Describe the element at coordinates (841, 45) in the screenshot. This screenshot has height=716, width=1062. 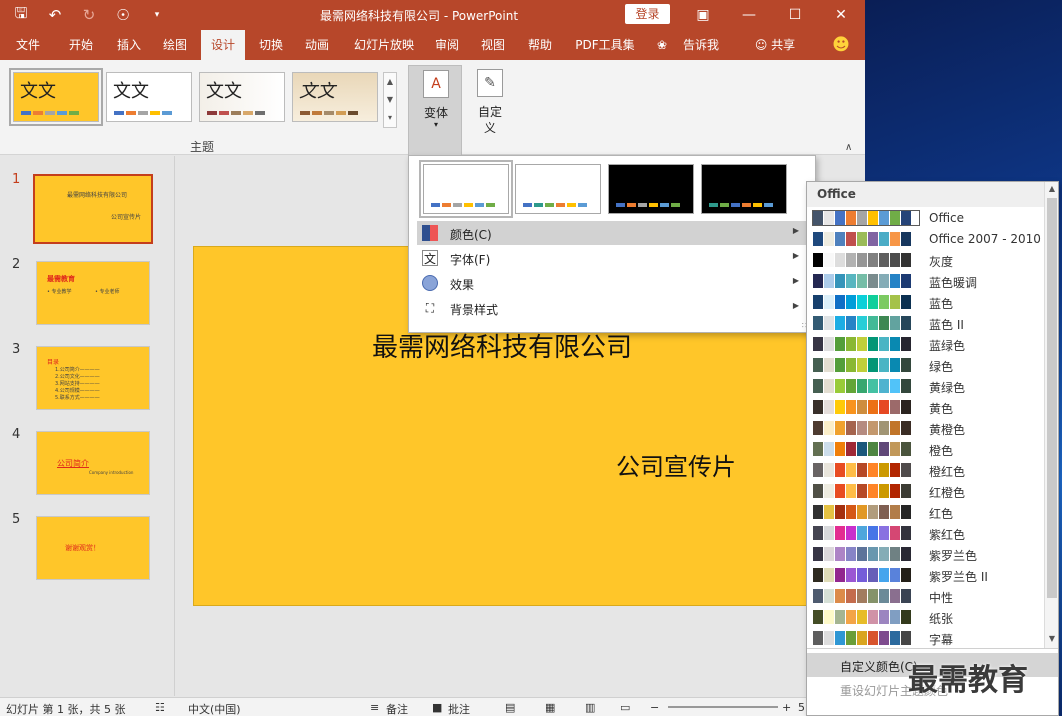
I see `smiley-feedback-icon: ☻` at that location.